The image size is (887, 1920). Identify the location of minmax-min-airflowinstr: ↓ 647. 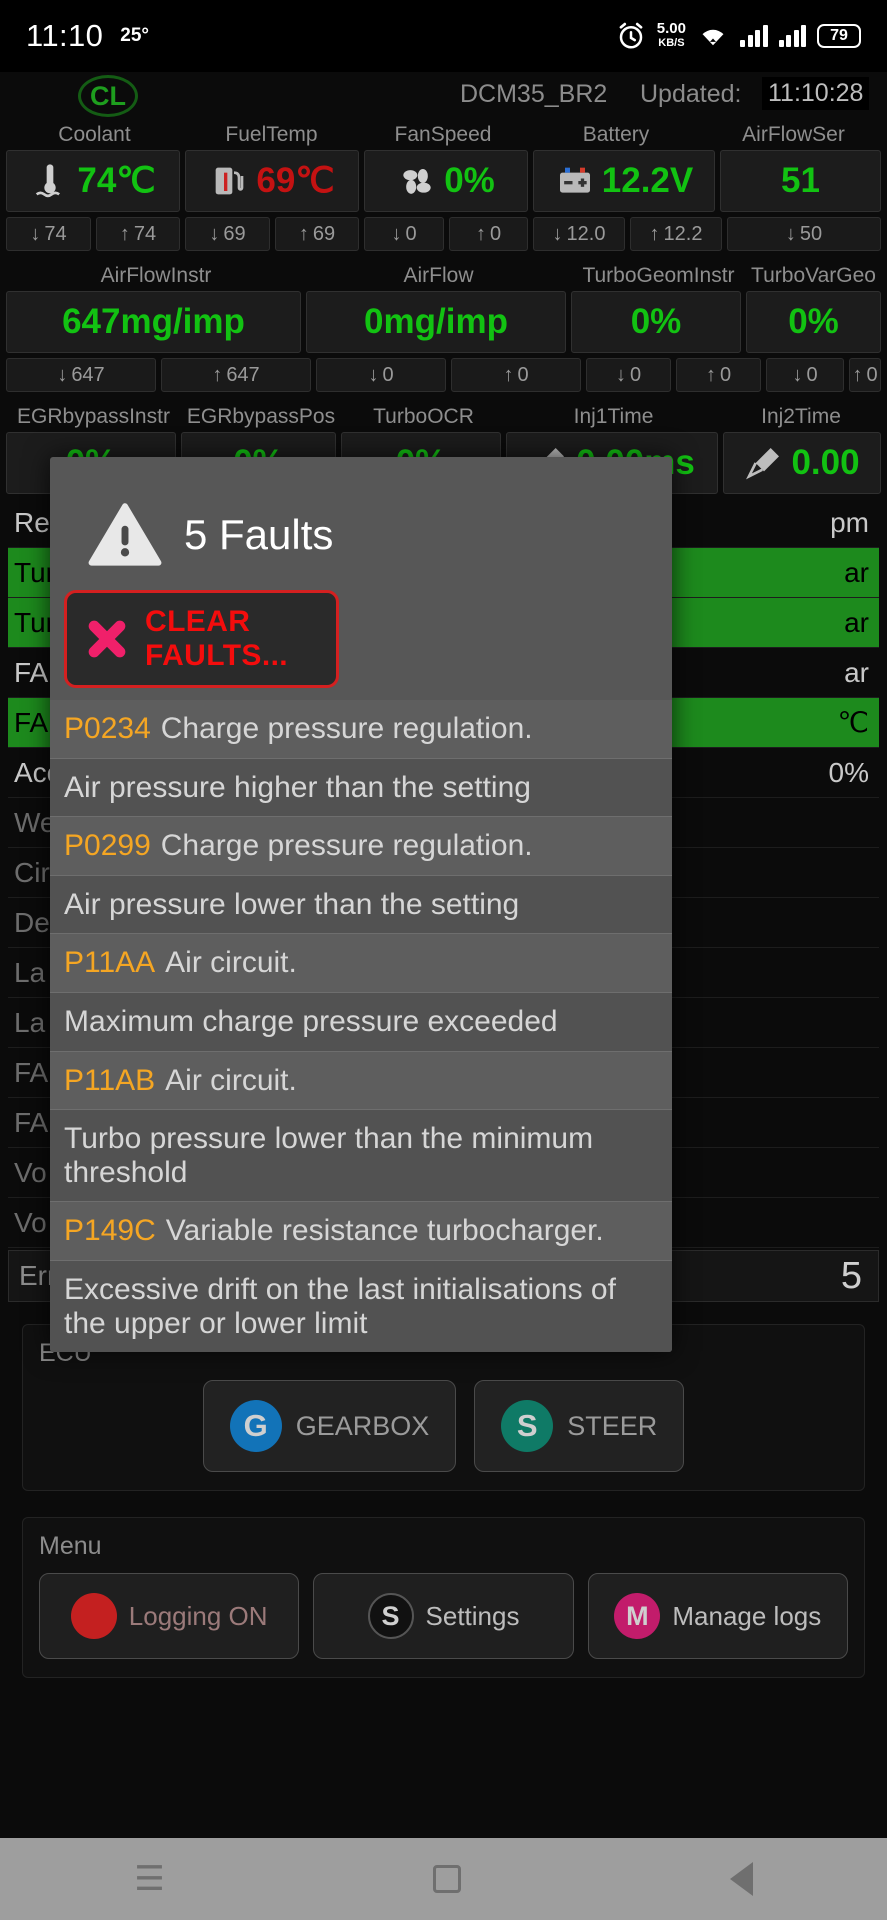
(81, 375).